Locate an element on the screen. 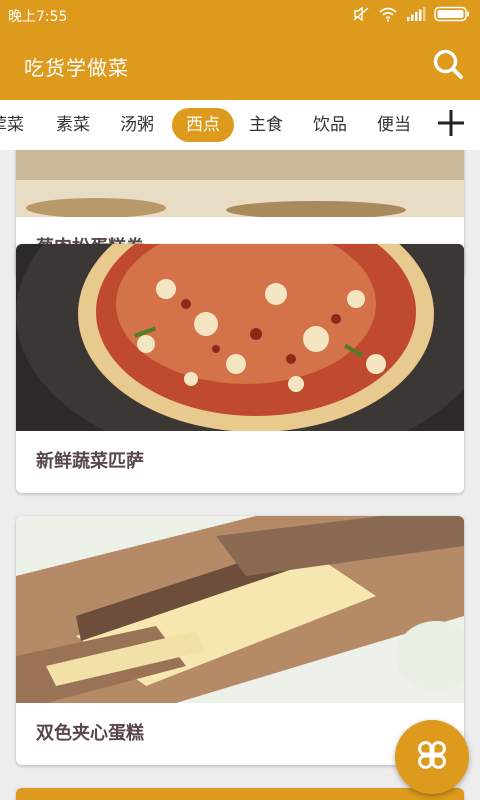 This screenshot has width=480, height=800. status-bar: 晚上7:55 is located at coordinates (240, 16).